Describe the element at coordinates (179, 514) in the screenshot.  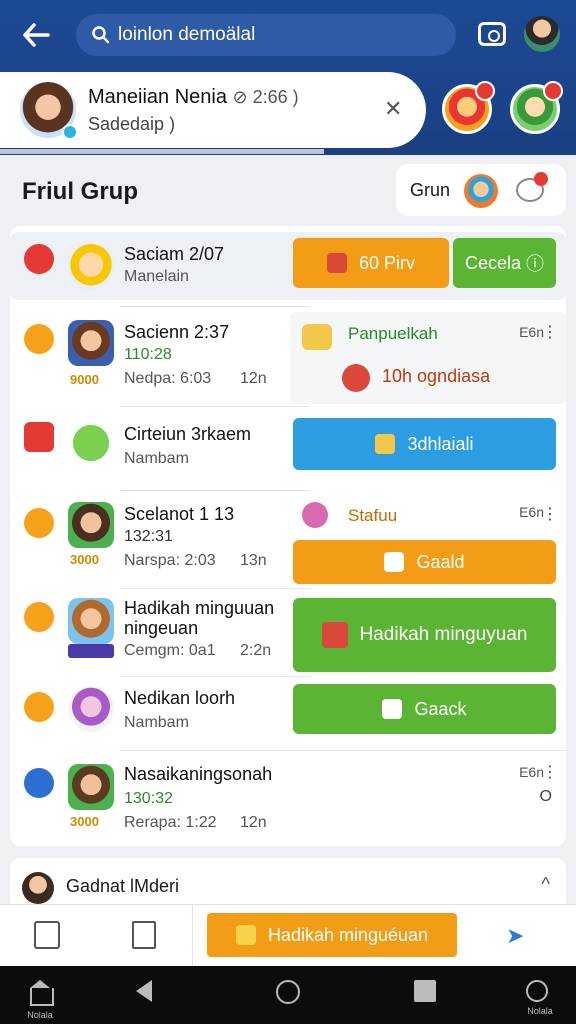
I see `item-name: Scelanot 1 13` at that location.